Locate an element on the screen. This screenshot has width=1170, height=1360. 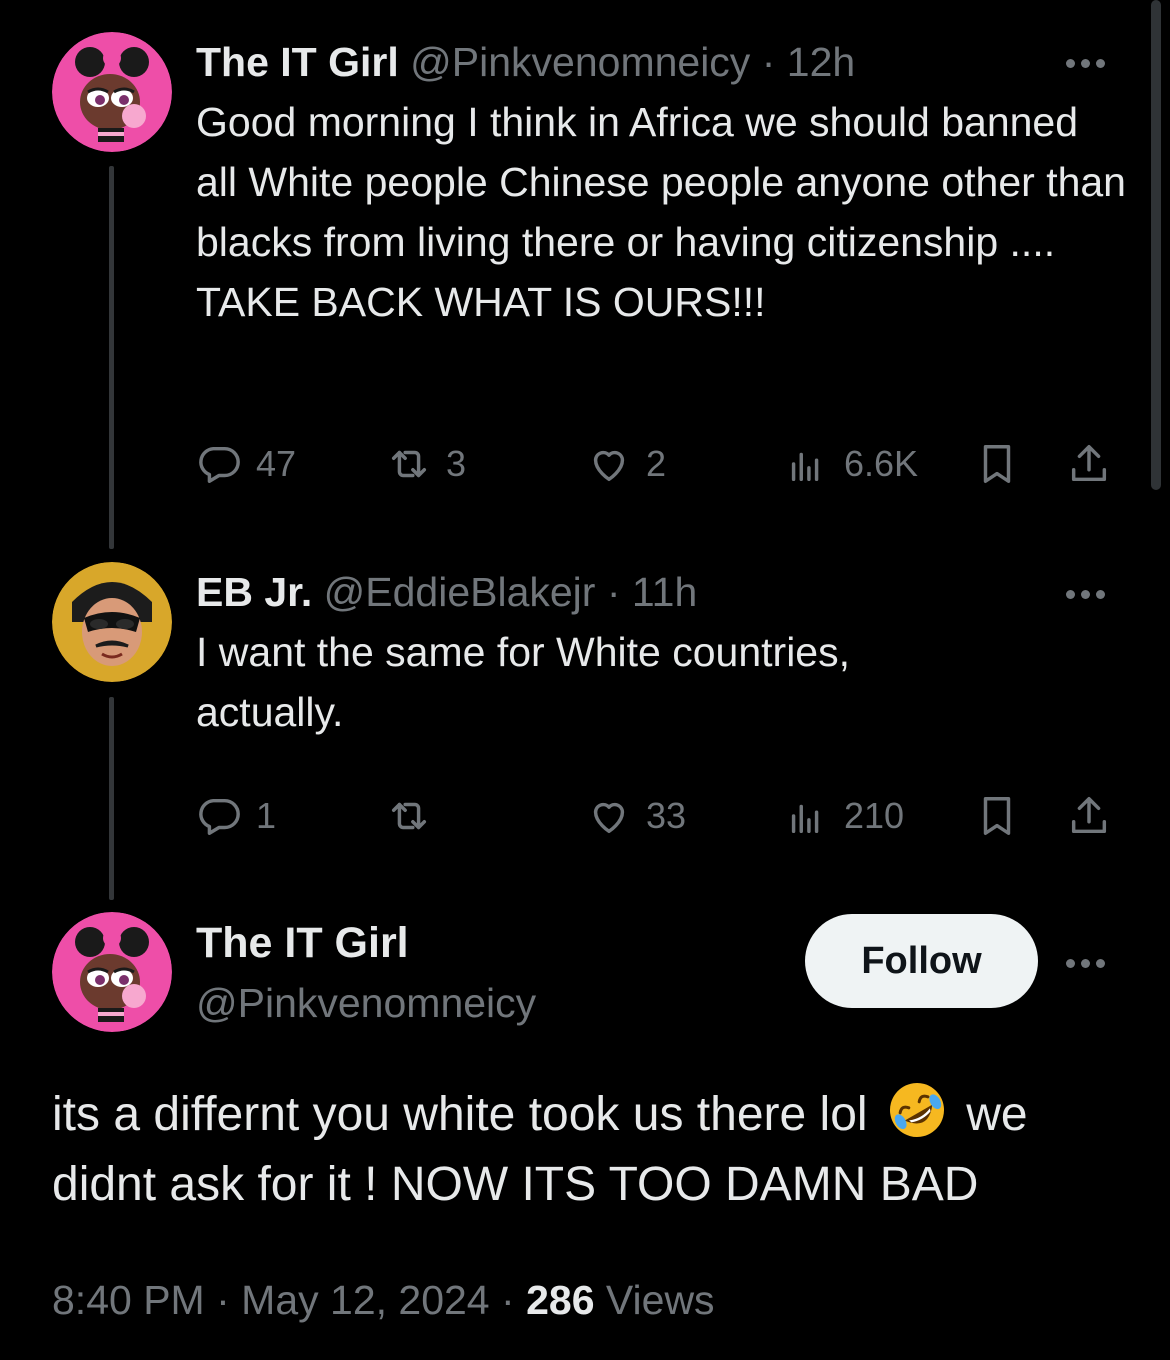
reply-button: 47 is located at coordinates (246, 464).